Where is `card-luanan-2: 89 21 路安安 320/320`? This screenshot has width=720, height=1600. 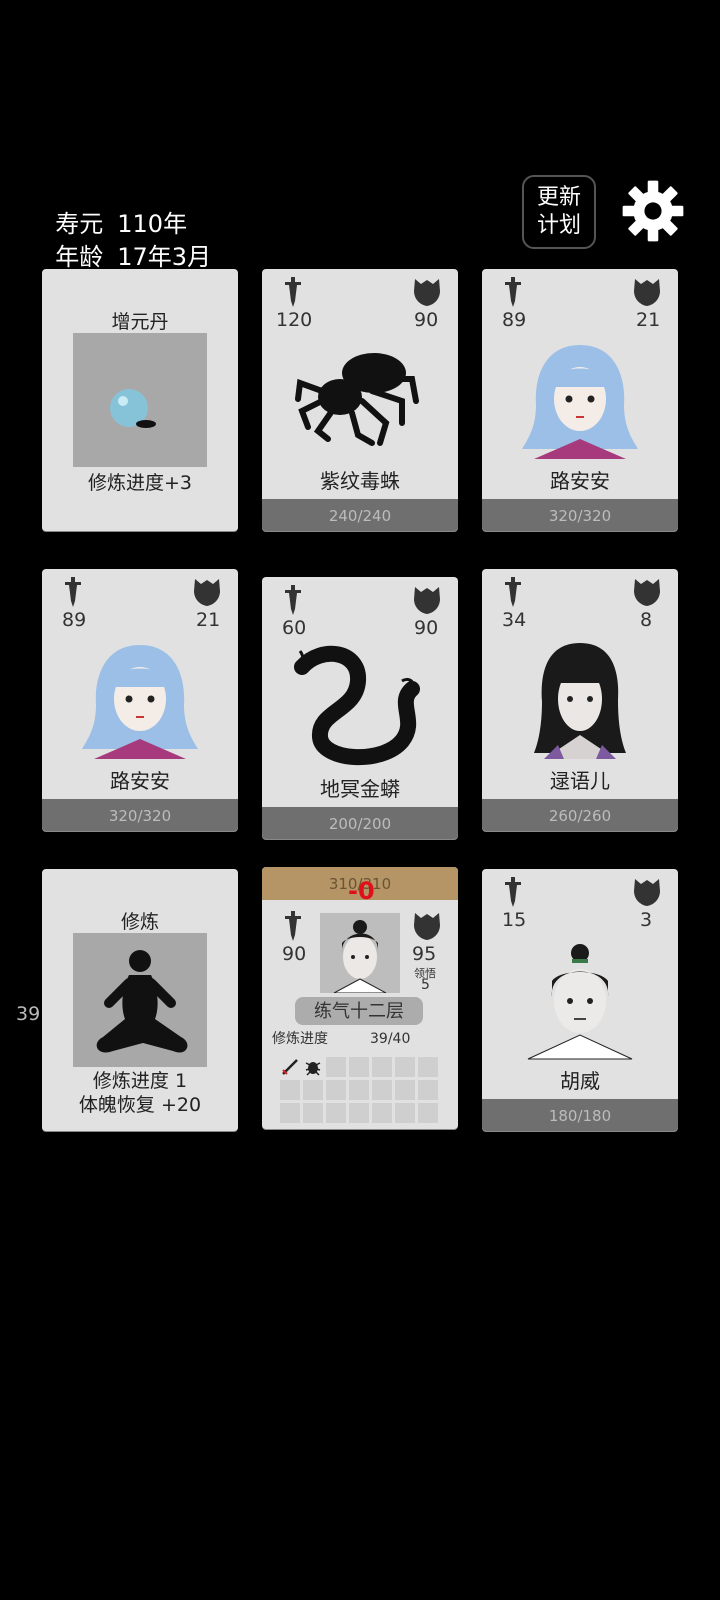
card-luanan-2: 89 21 路安安 320/320 is located at coordinates (140, 700).